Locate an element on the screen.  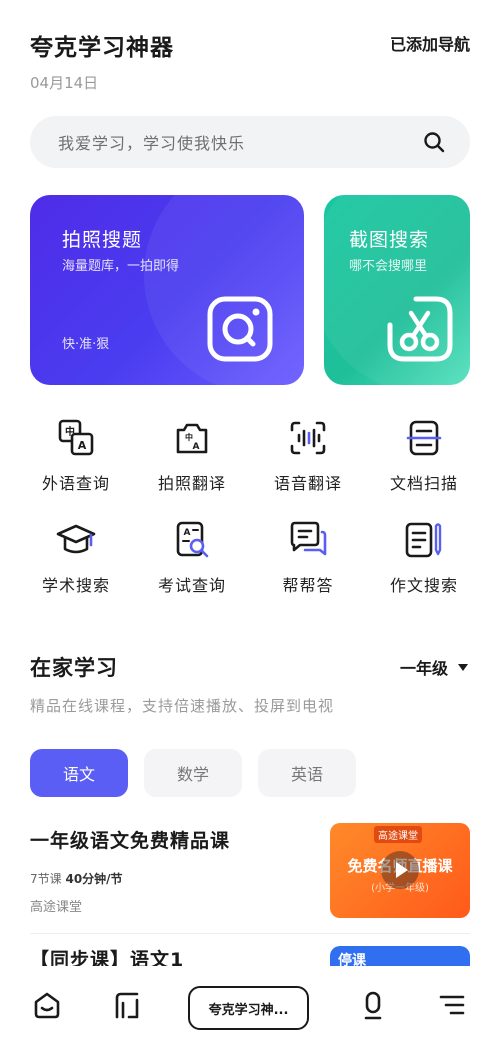
tool-label: 拍照翻译 is located at coordinates (191, 483).